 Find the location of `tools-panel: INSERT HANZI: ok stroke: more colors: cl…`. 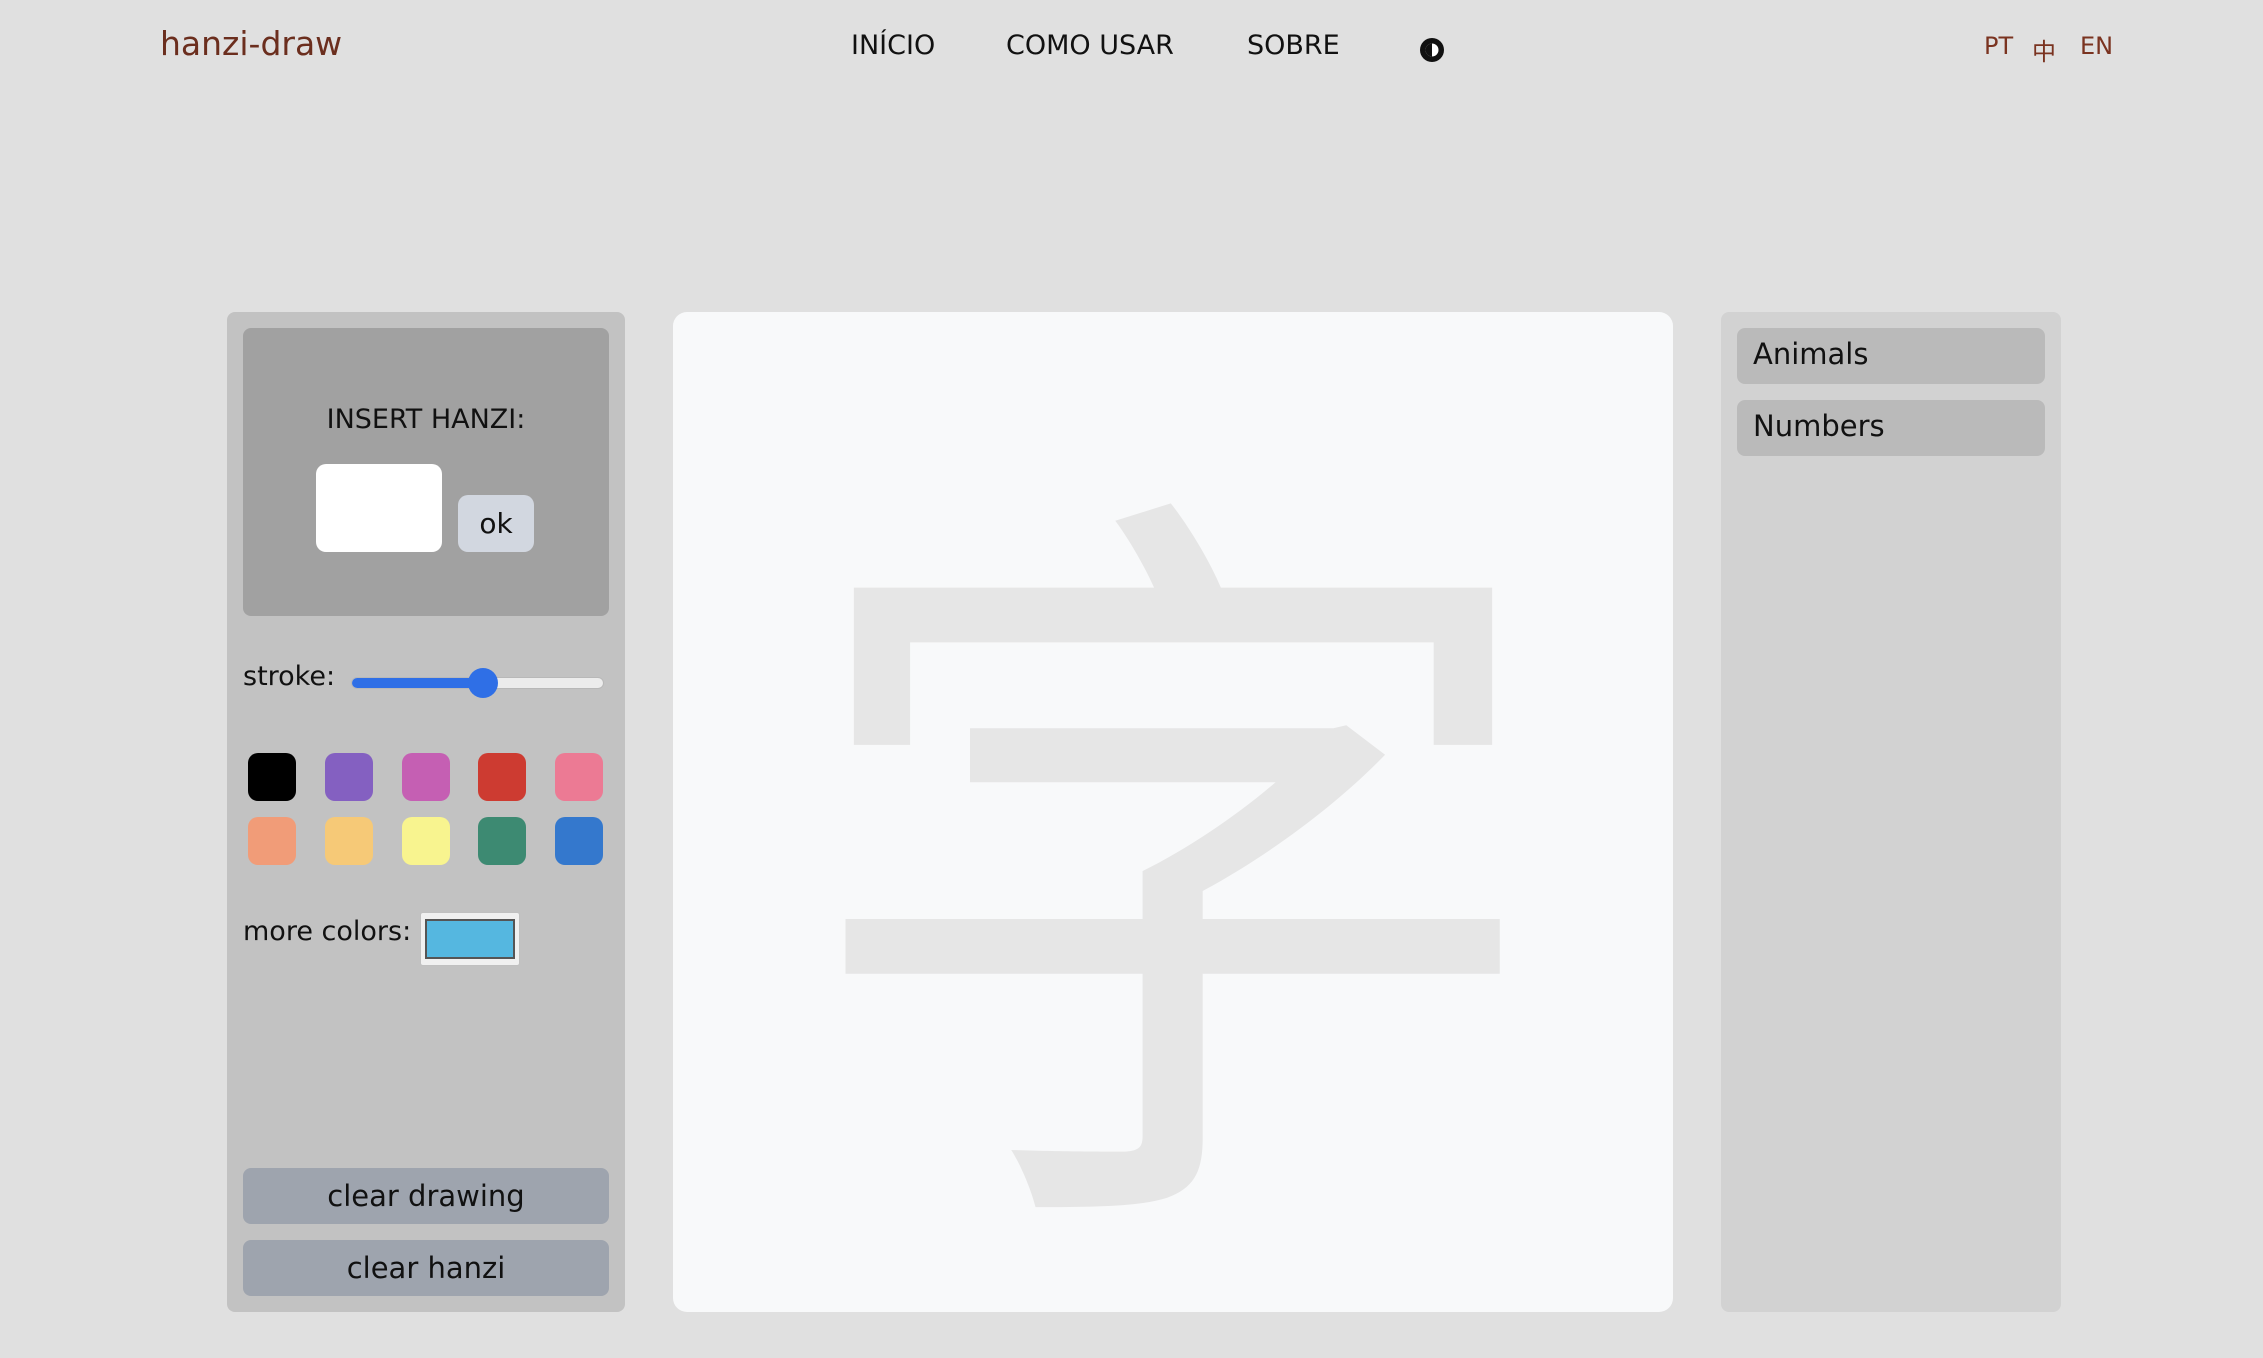

tools-panel: INSERT HANZI: ok stroke: more colors: cl… is located at coordinates (426, 812).